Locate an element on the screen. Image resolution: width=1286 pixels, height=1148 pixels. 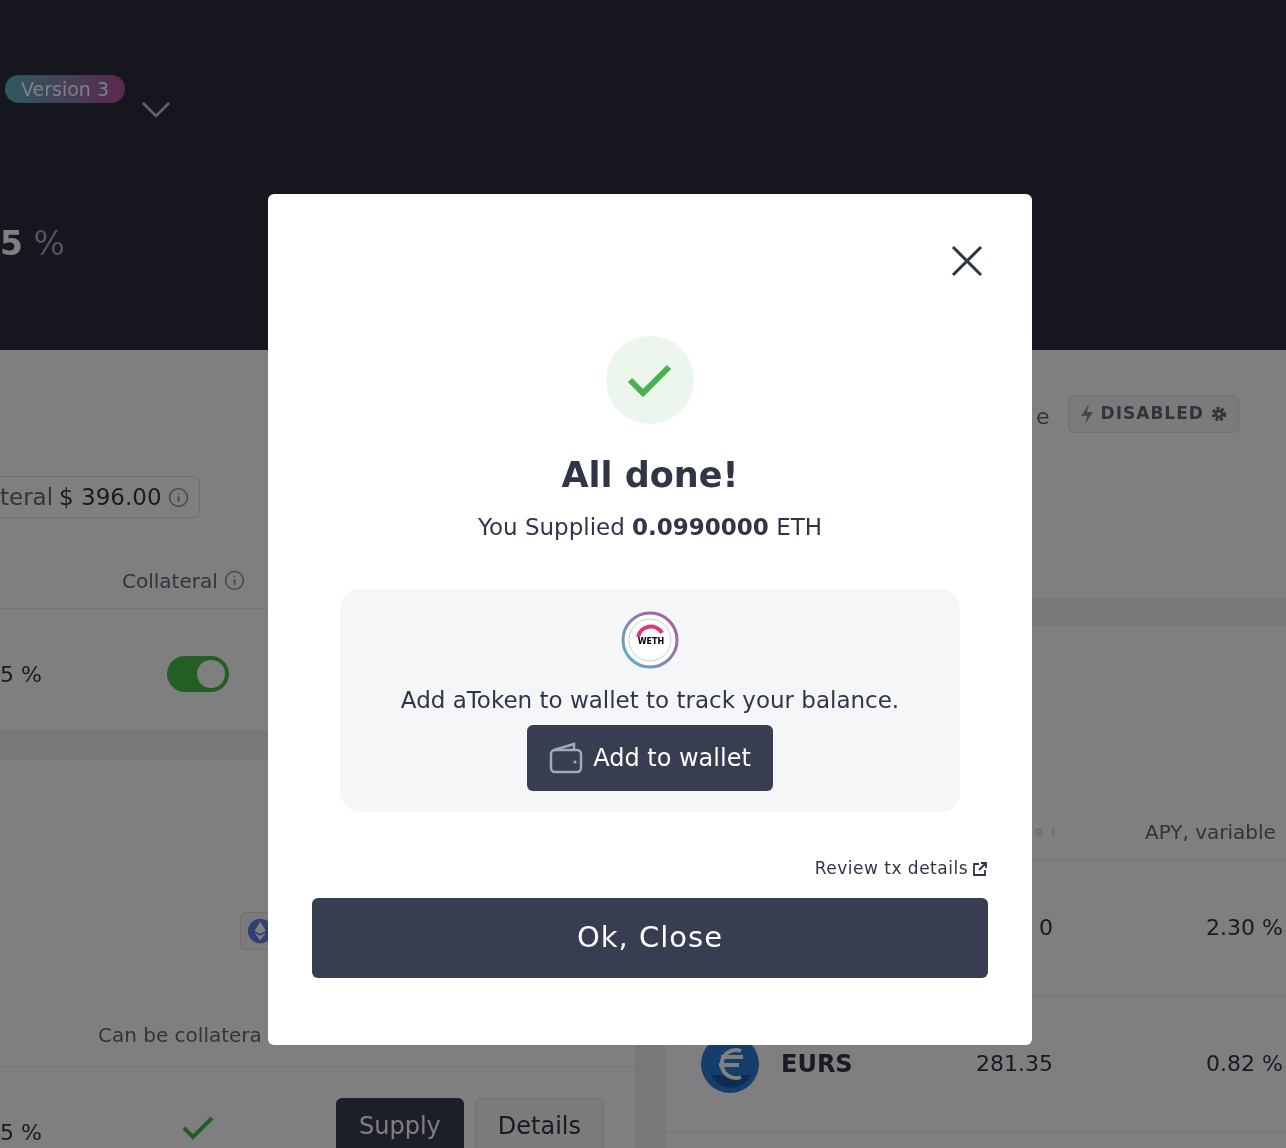
wallet-icon is located at coordinates (566, 758).